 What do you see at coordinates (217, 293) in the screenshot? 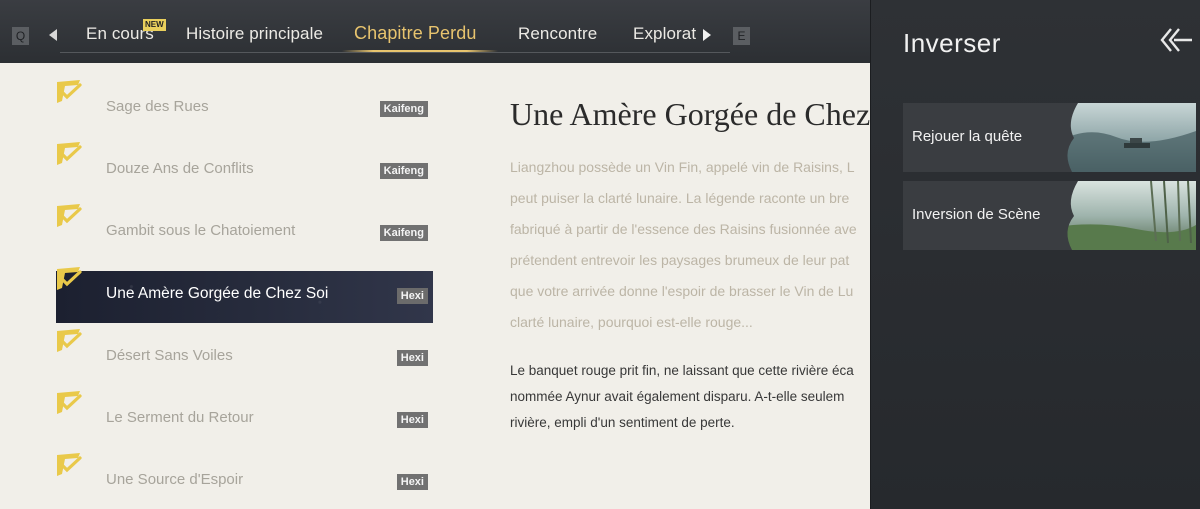
I see `quest-title: Une Amère Gorgée de Chez Soi` at bounding box center [217, 293].